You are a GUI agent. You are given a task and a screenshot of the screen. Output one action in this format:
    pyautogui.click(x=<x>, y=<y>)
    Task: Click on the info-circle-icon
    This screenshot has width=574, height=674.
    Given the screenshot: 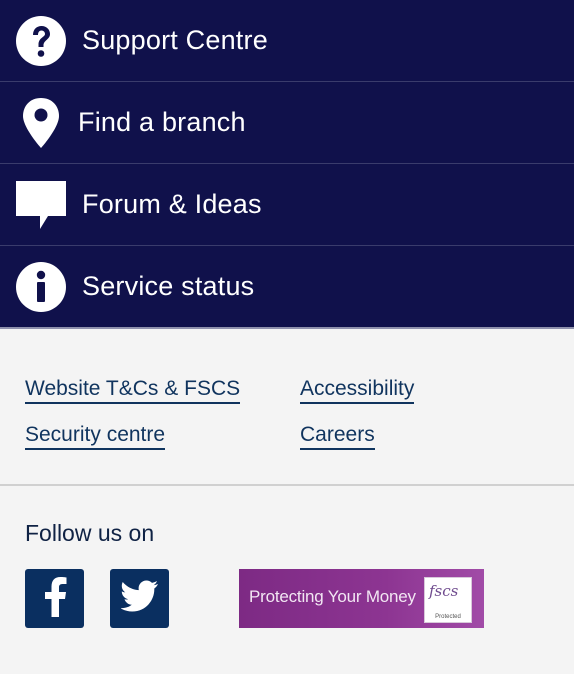 What is the action you would take?
    pyautogui.click(x=41, y=287)
    